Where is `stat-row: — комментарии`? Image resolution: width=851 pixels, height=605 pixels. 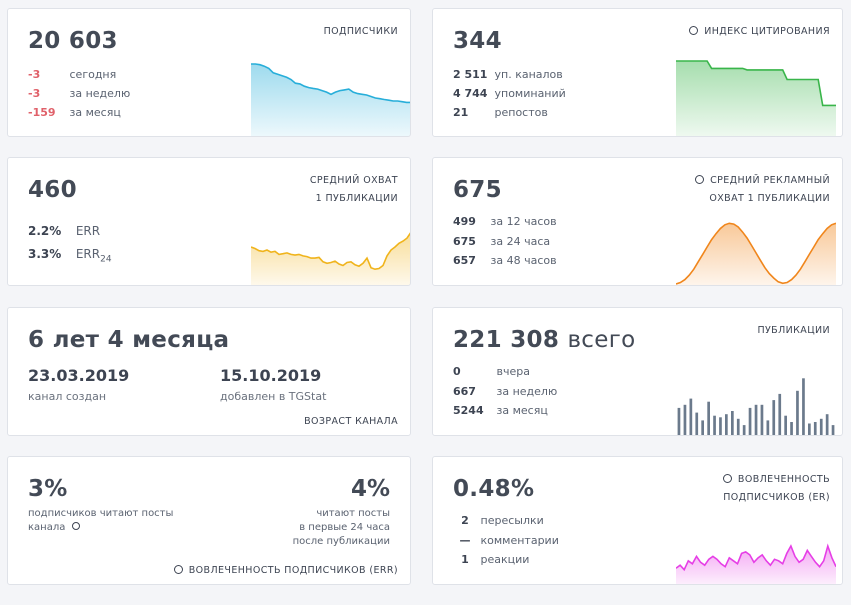 stat-row: — комментарии is located at coordinates (506, 541).